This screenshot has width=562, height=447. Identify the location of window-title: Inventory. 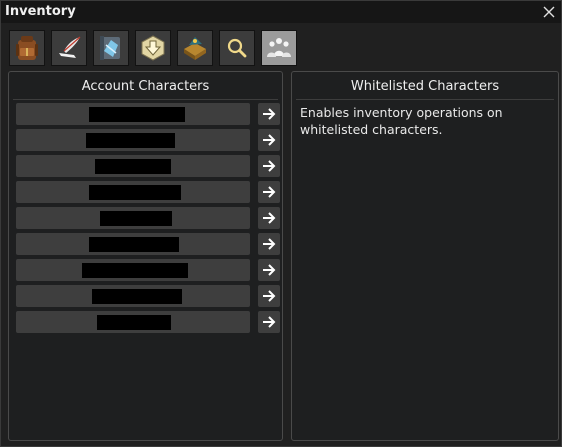
(40, 11).